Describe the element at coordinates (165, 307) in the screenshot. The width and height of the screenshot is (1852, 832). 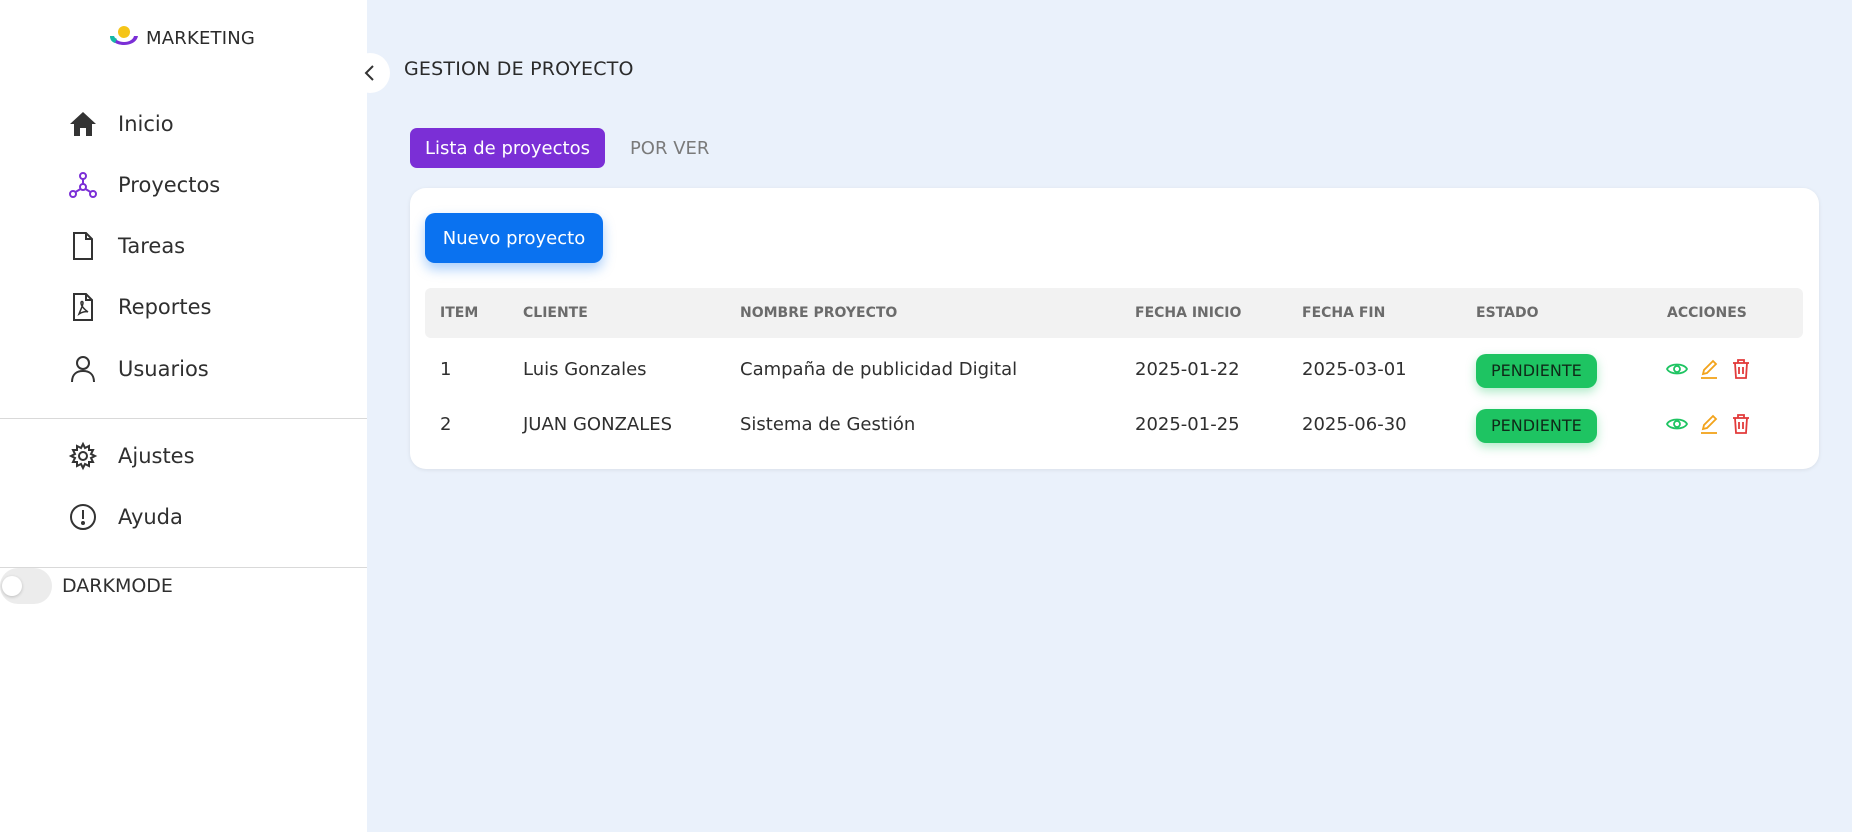
I see `sidebar-item-label: Reportes` at that location.